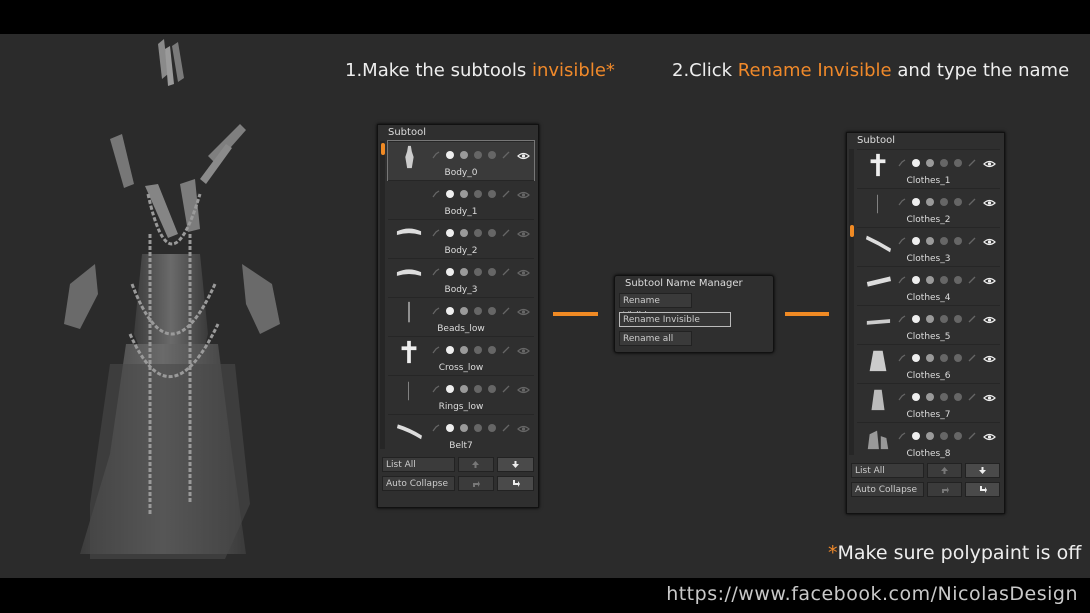 This screenshot has height=613, width=1090. What do you see at coordinates (476, 464) in the screenshot?
I see `move-up-button` at bounding box center [476, 464].